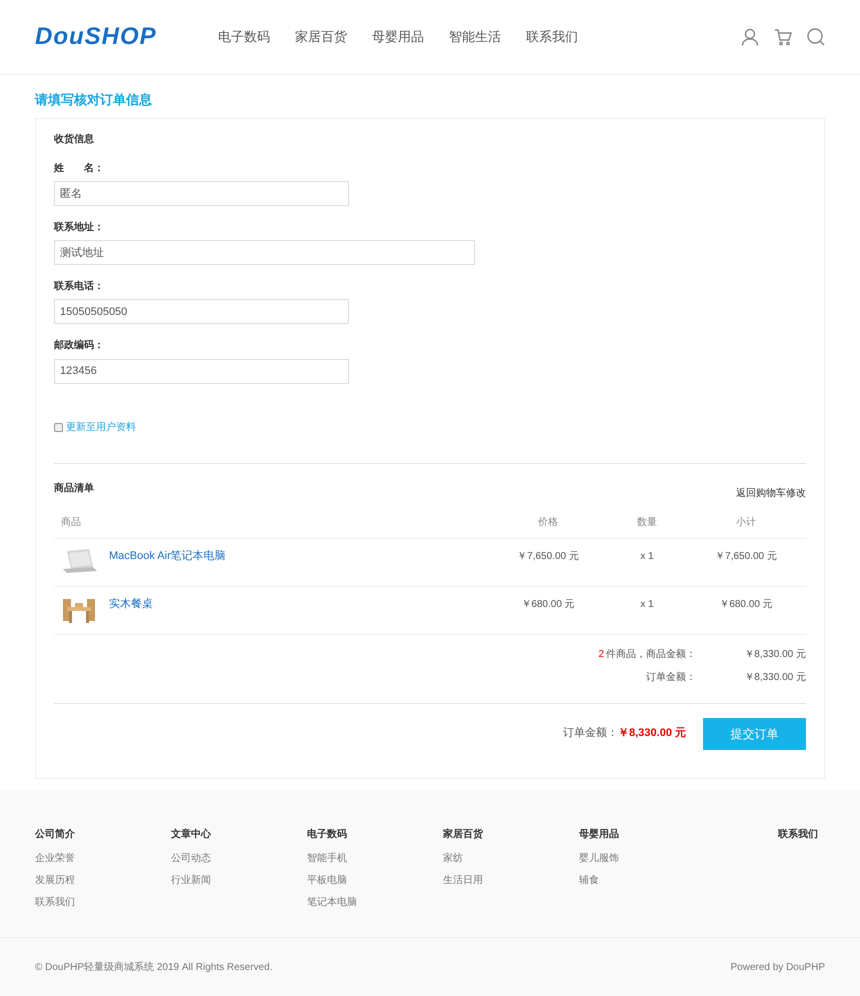 This screenshot has width=860, height=996. I want to click on section-title: 收货信息, so click(74, 139).